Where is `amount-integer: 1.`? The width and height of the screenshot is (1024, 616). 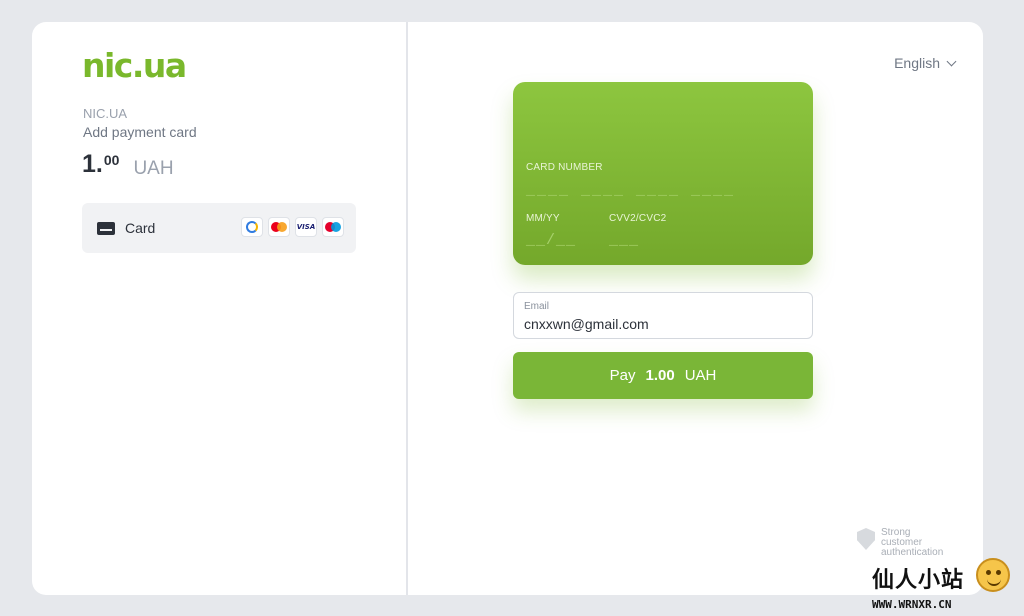 amount-integer: 1. is located at coordinates (92, 164).